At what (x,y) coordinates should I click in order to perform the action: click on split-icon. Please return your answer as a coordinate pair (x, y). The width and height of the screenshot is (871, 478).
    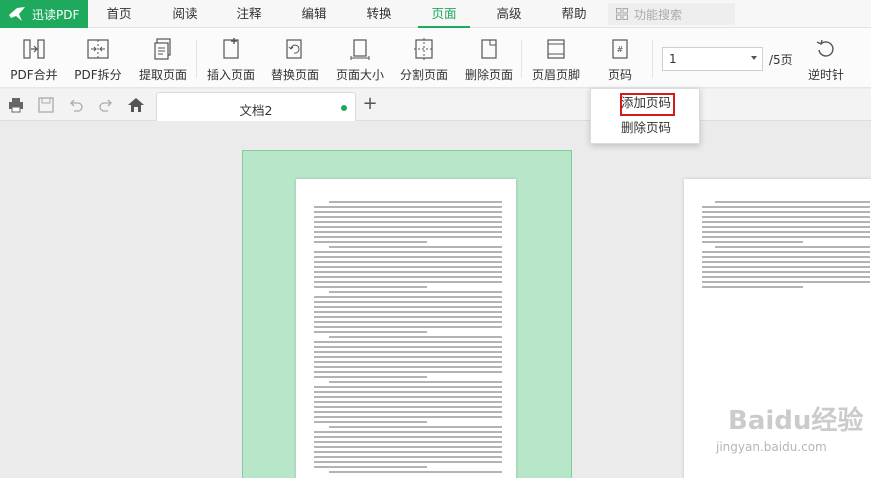
    Looking at the image, I should click on (98, 49).